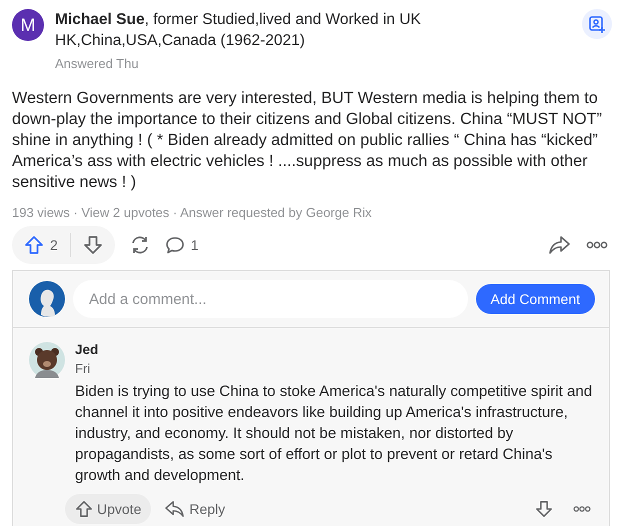 This screenshot has height=526, width=622. I want to click on comment-button: 1, so click(181, 245).